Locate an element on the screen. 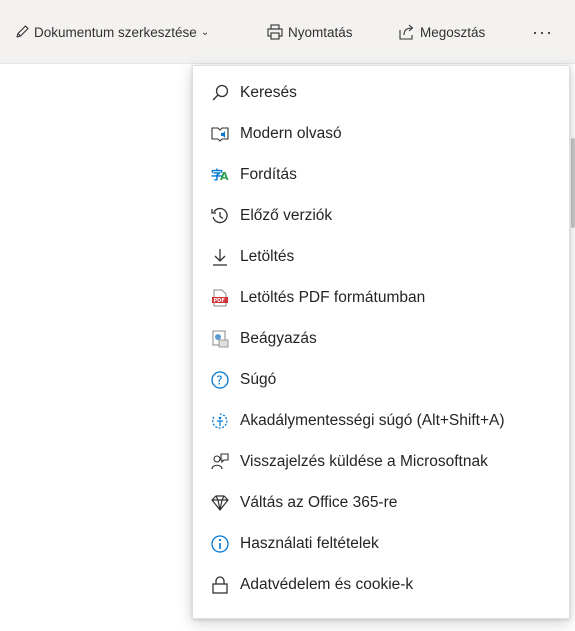  menu-item-send-feedback: Visszajelzés küldése a Microsoftnak is located at coordinates (381, 461).